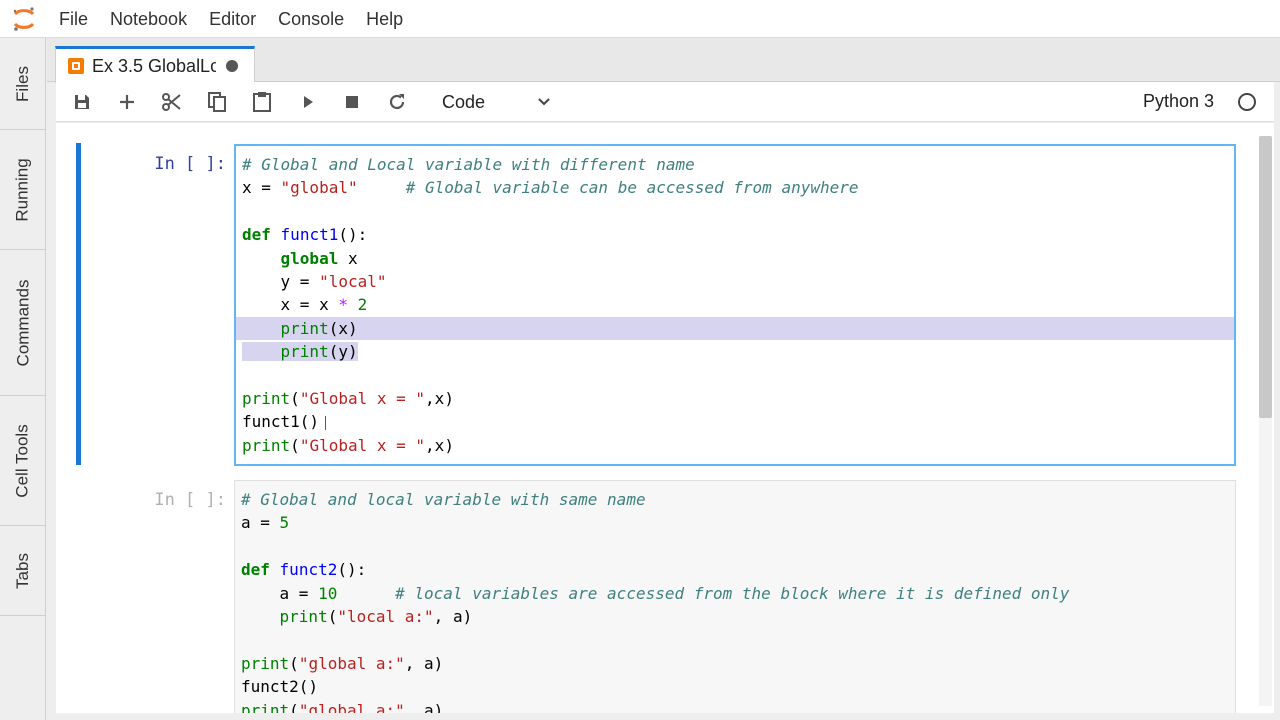 The width and height of the screenshot is (1280, 720). Describe the element at coordinates (319, 258) in the screenshot. I see `code-line: global x` at that location.